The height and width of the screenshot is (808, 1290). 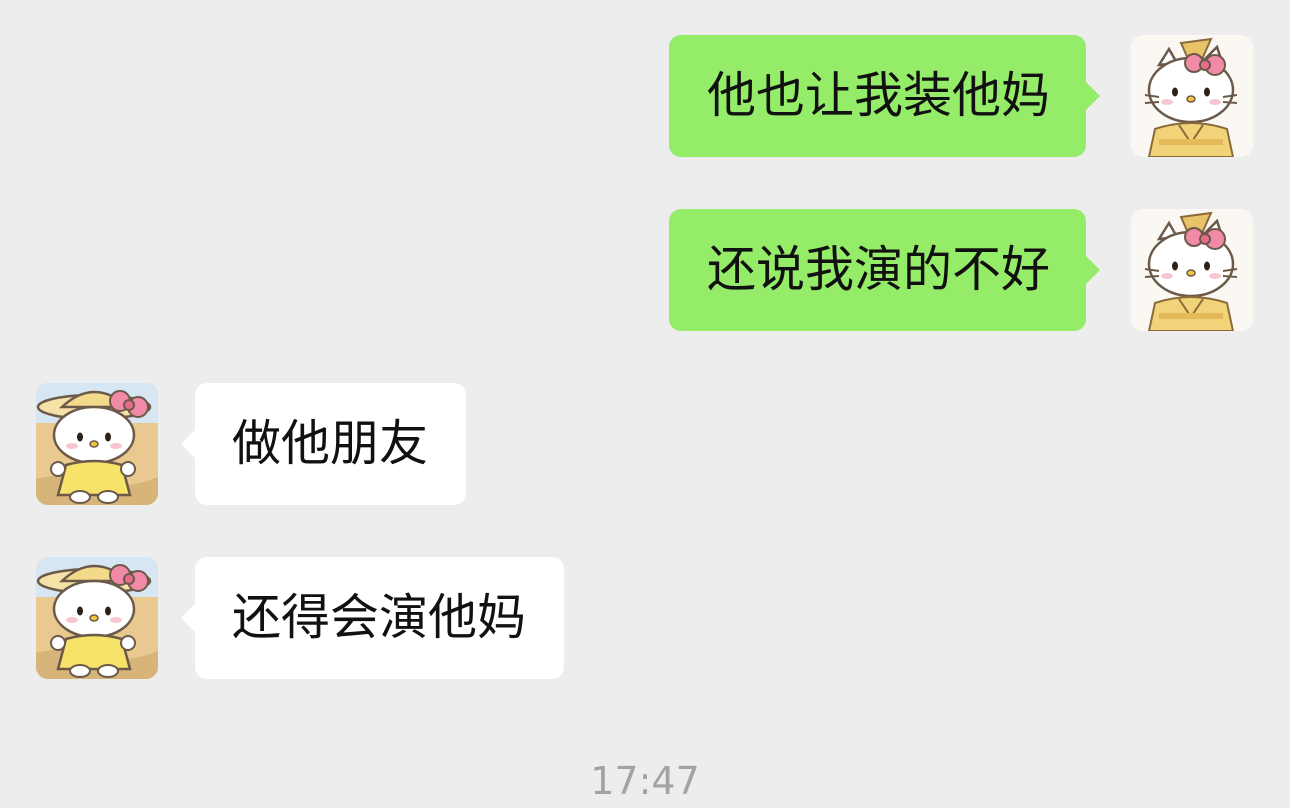 I want to click on received-message-bubble: 做他朋友, so click(x=324, y=444).